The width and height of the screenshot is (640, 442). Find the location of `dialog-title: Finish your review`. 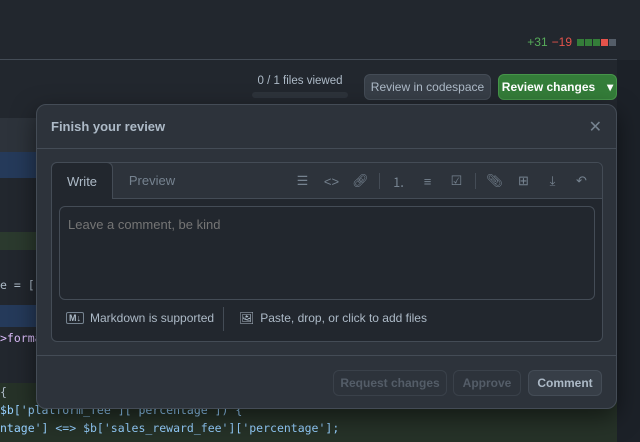

dialog-title: Finish your review is located at coordinates (108, 126).